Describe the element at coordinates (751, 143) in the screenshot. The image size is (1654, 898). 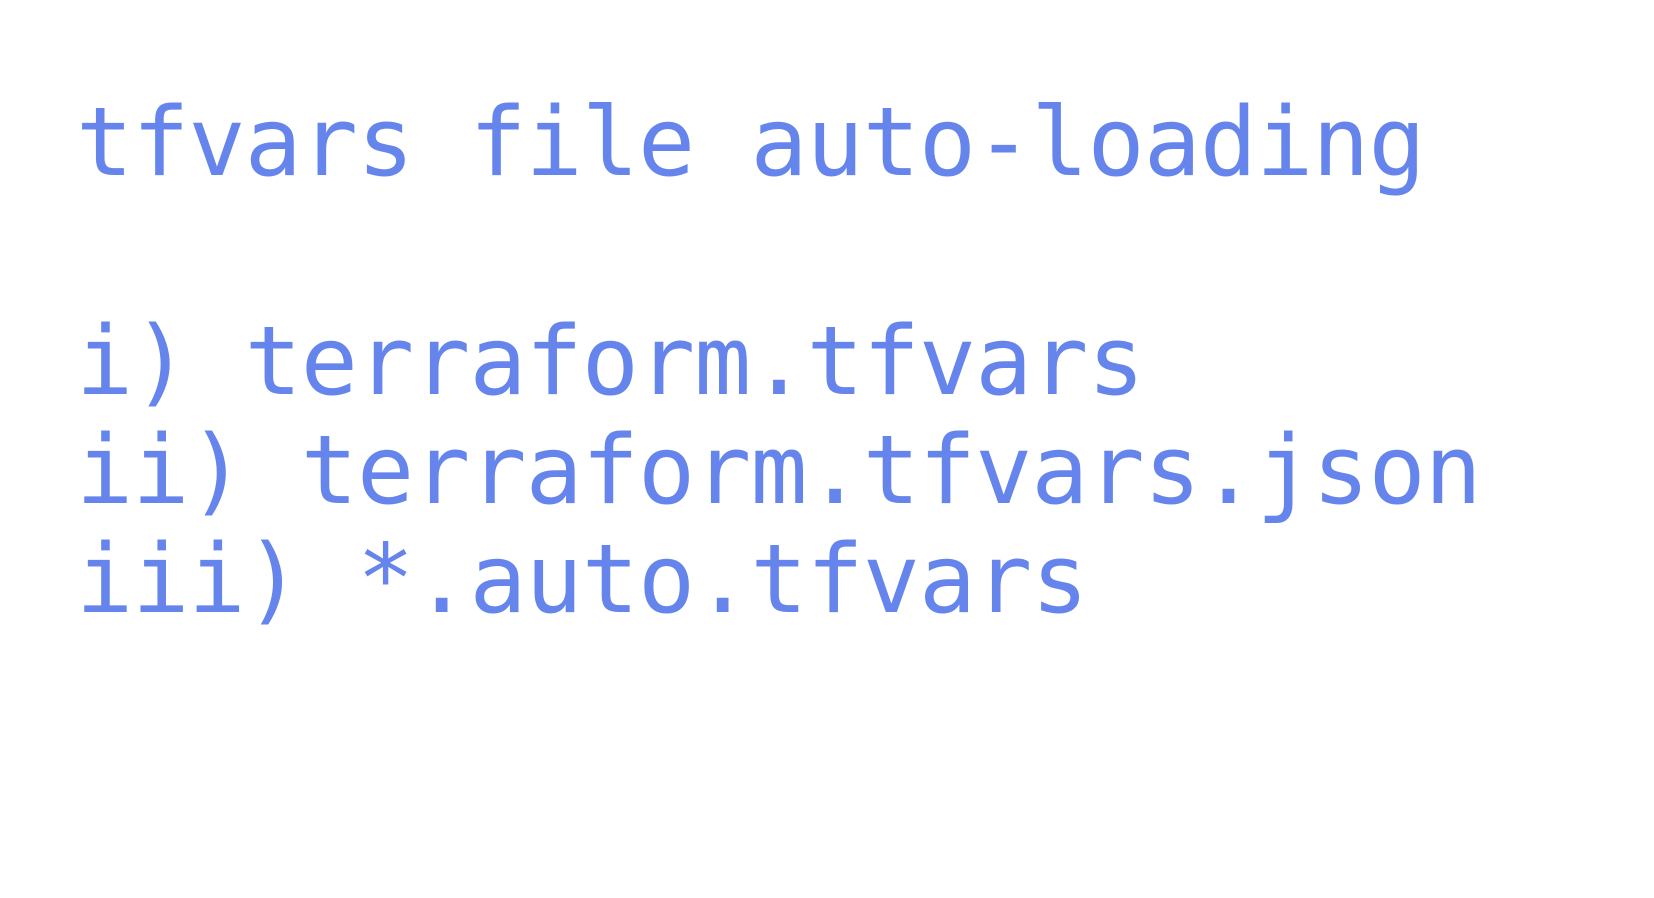
I see `slide-title: tfvars file auto-loading` at that location.